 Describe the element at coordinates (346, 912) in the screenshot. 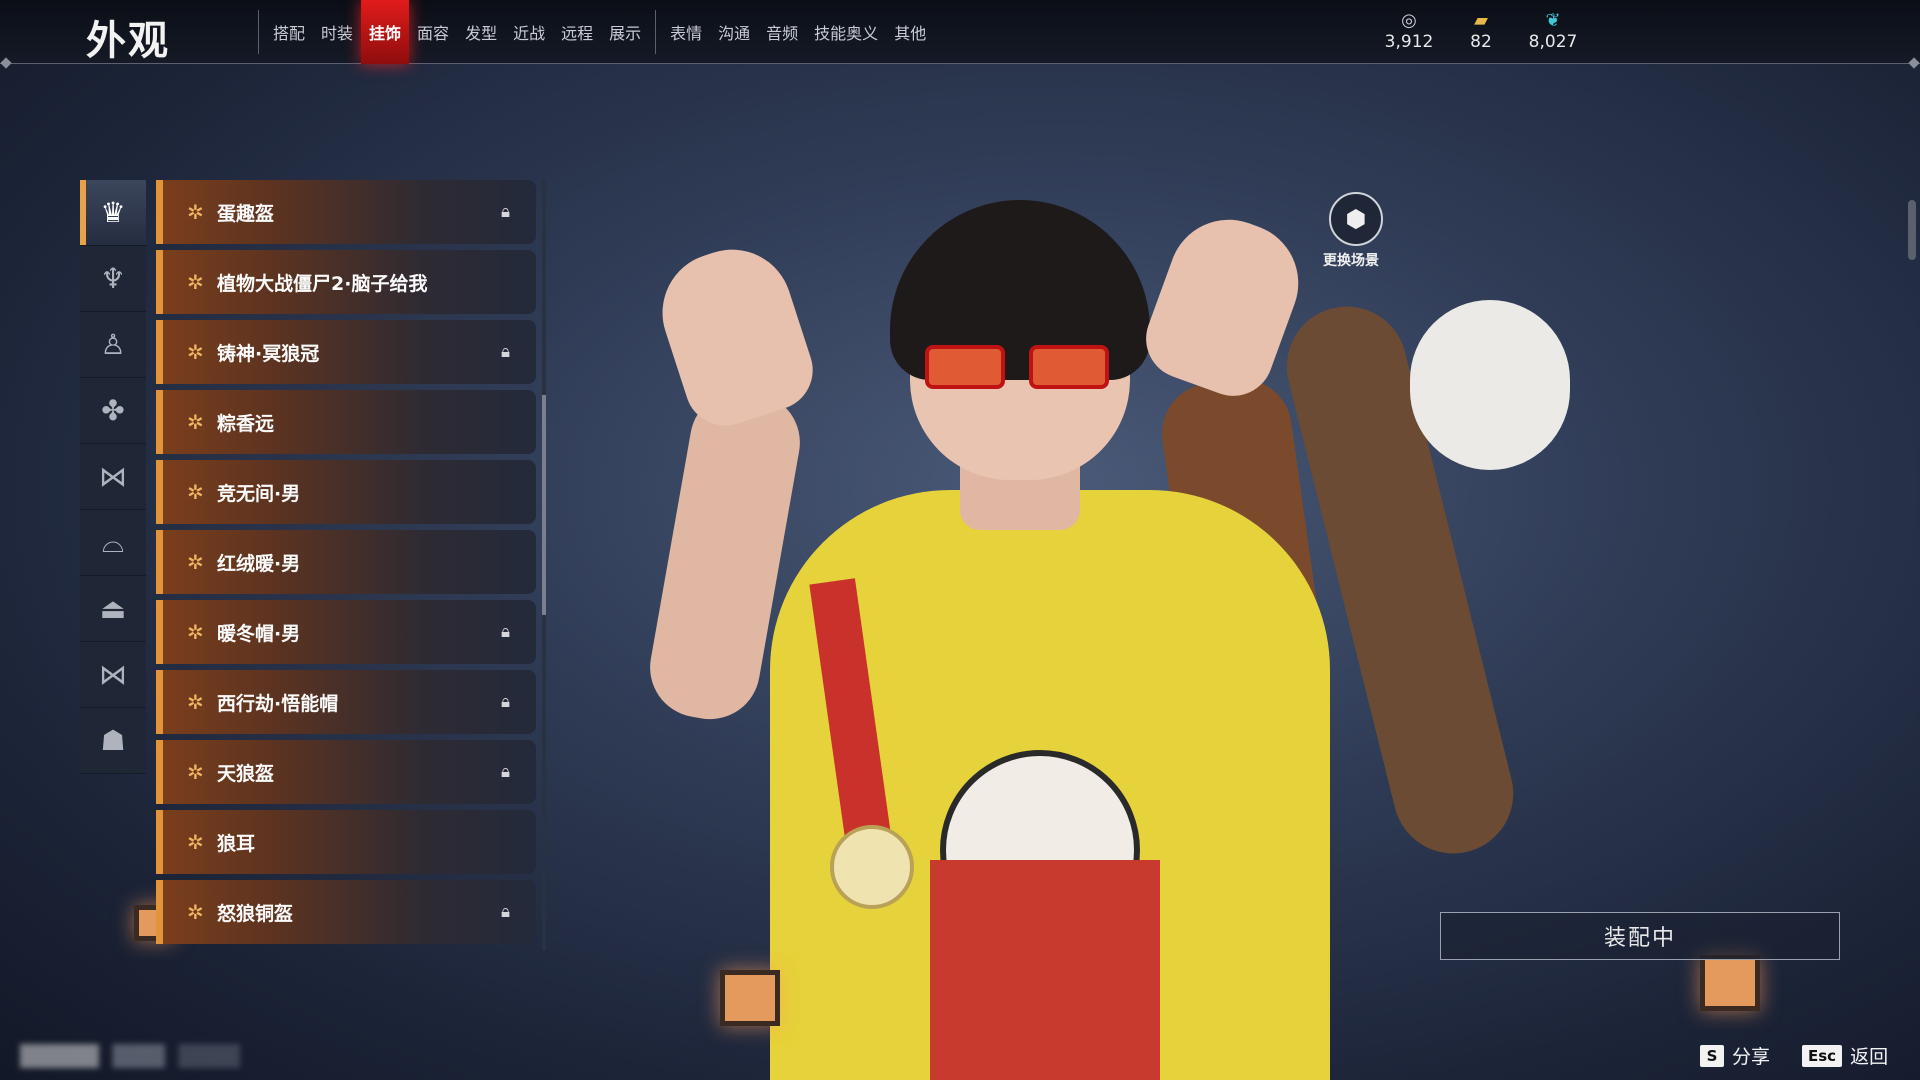

I see `list-item: ✲ 怒狼铜盔 🔒︎` at that location.